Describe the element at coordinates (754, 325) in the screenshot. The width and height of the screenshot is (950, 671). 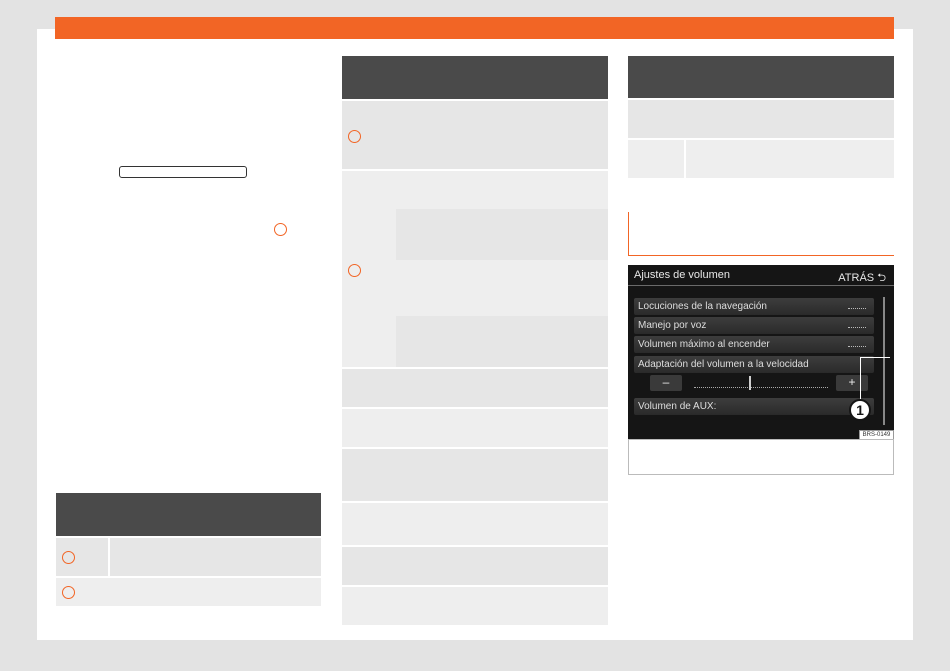
I see `menu-item-voice-control: Manejo por voz` at that location.